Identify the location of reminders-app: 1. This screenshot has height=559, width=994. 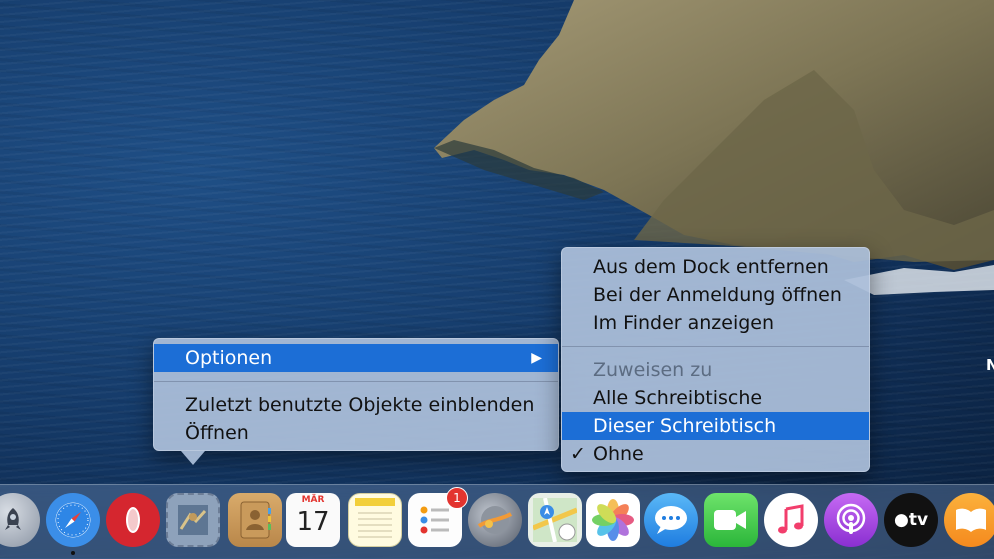
(438, 517).